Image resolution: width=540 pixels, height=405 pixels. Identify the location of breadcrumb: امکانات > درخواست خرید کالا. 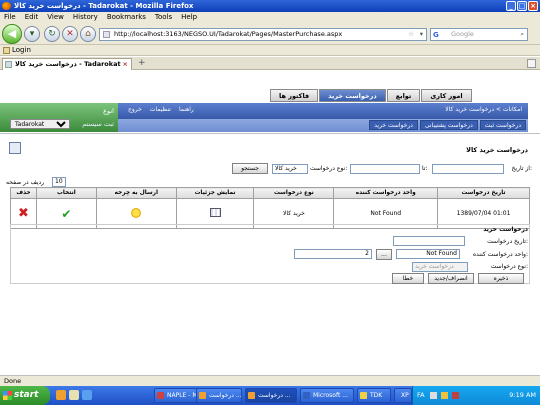
(483, 109).